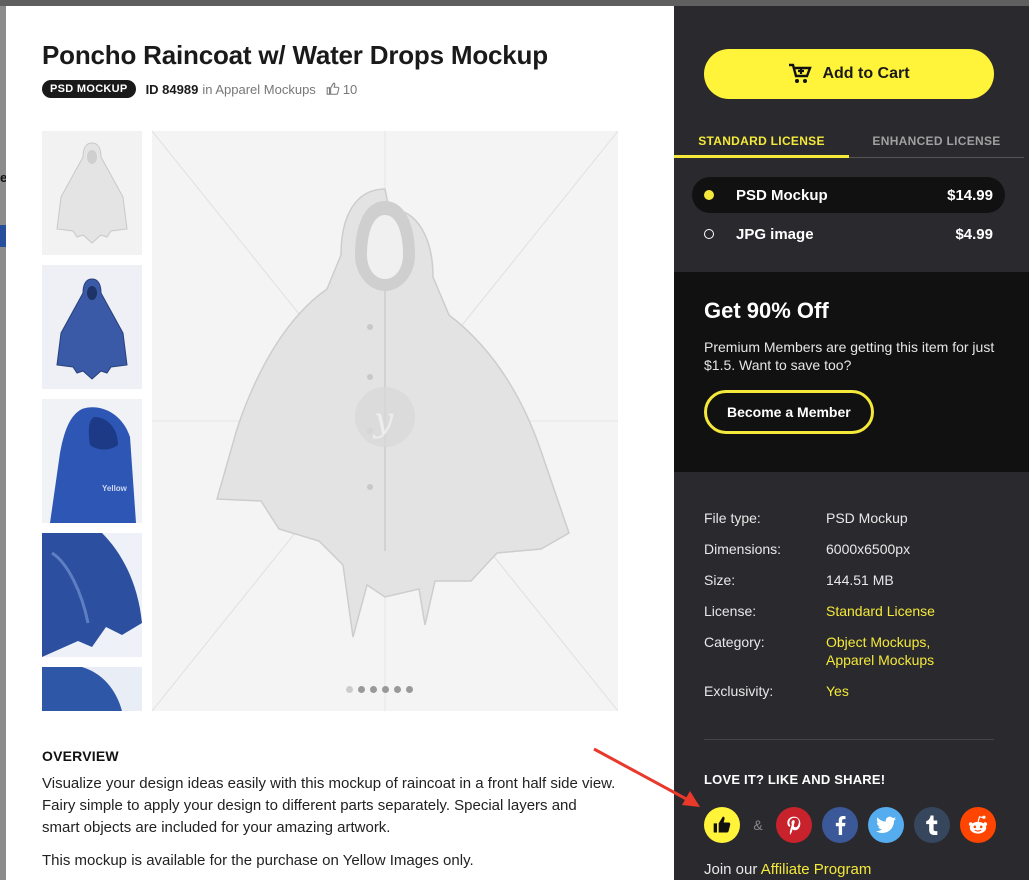 This screenshot has width=1029, height=880. I want to click on tumblr-icon, so click(932, 825).